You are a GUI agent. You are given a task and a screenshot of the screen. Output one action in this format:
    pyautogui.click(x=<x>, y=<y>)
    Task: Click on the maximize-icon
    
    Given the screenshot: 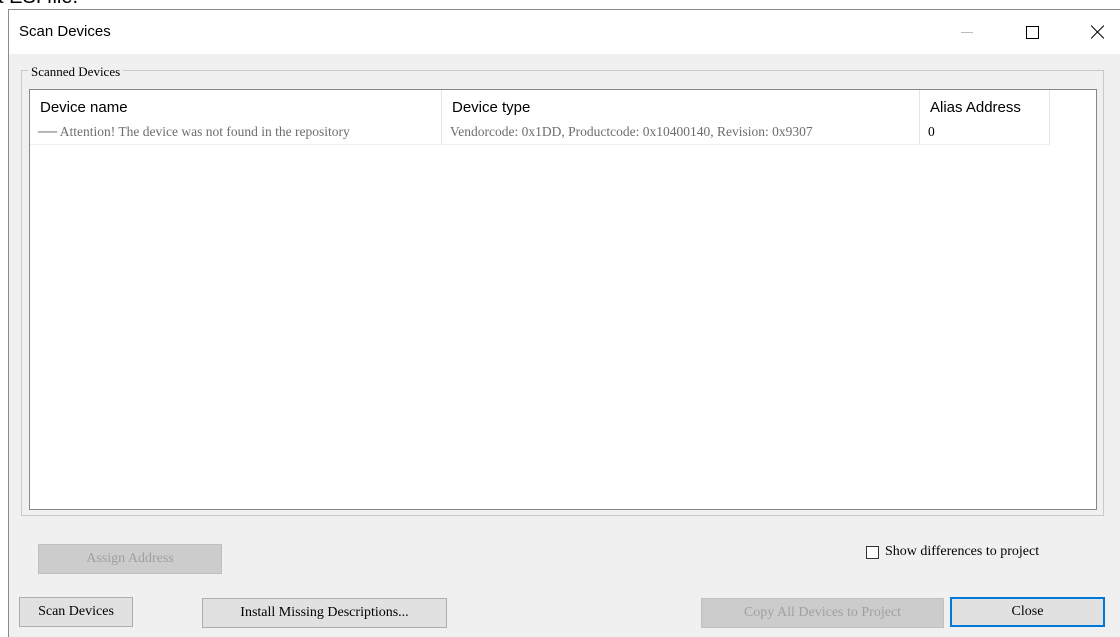 What is the action you would take?
    pyautogui.click(x=1032, y=32)
    